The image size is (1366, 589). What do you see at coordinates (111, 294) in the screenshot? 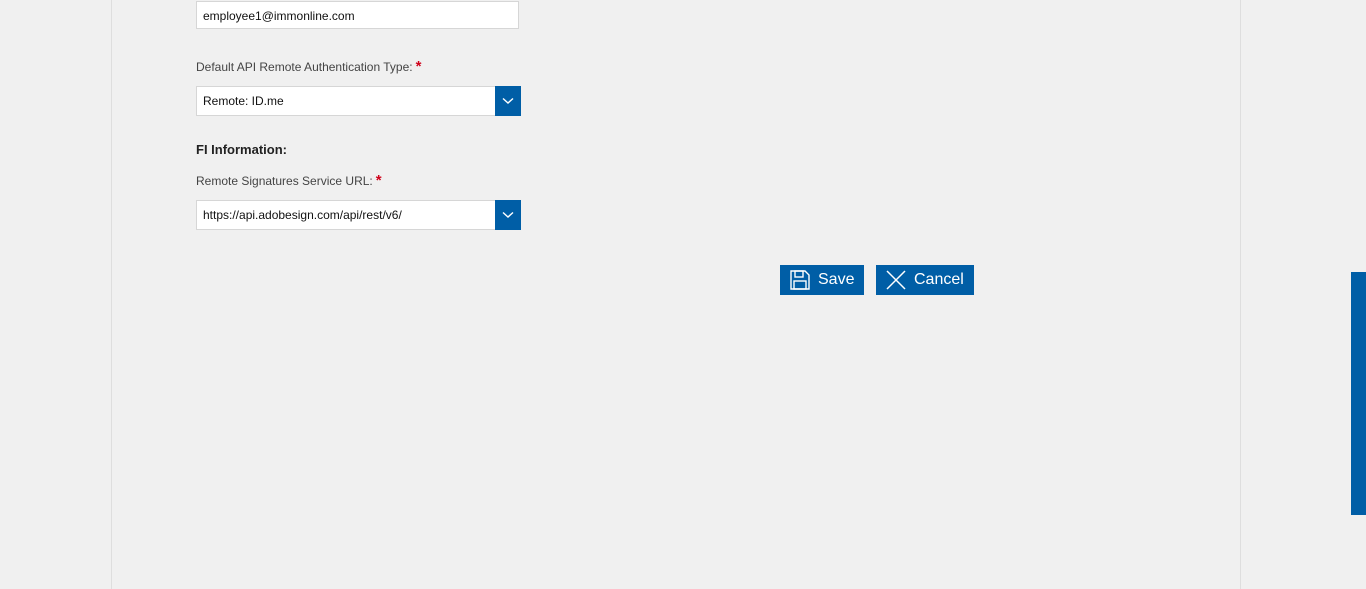
I see `content-left-border` at bounding box center [111, 294].